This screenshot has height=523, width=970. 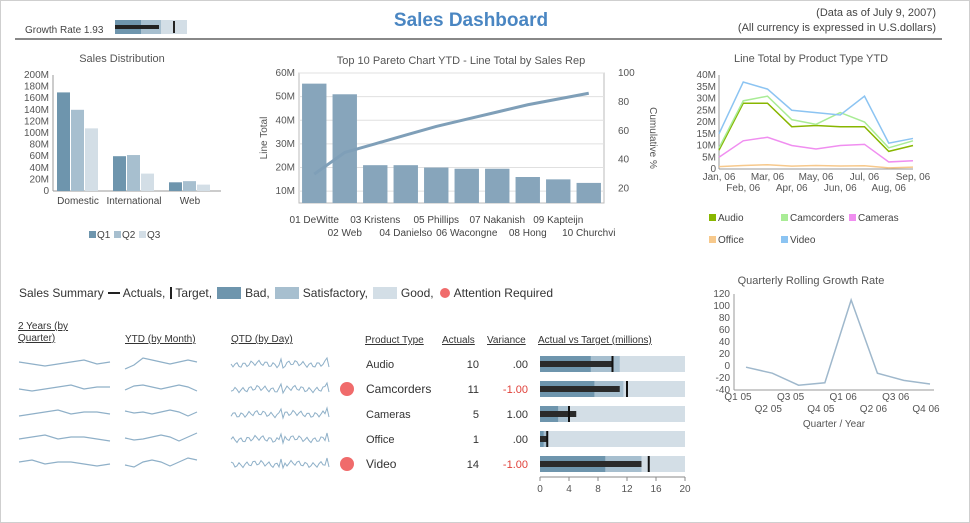 I want to click on x-tick-label: Q3 05, so click(x=791, y=397).